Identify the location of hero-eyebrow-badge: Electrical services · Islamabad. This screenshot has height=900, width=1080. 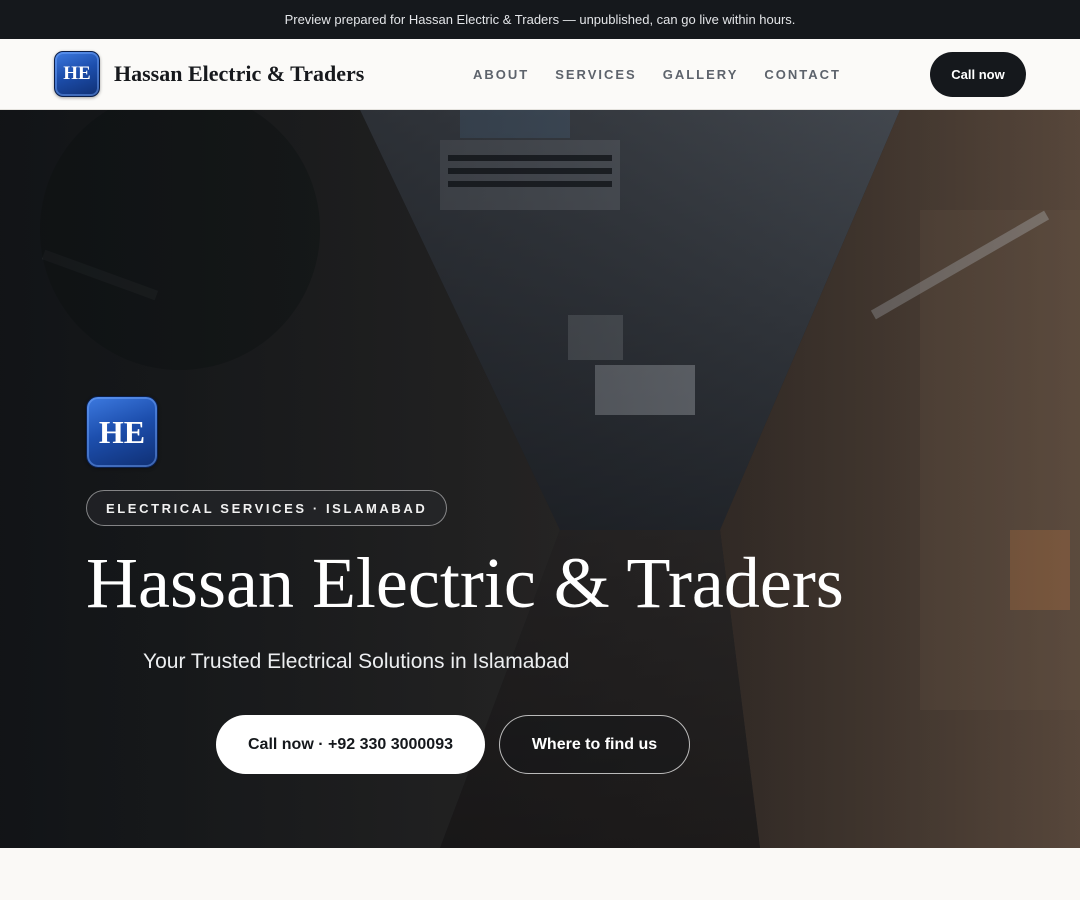
(267, 508).